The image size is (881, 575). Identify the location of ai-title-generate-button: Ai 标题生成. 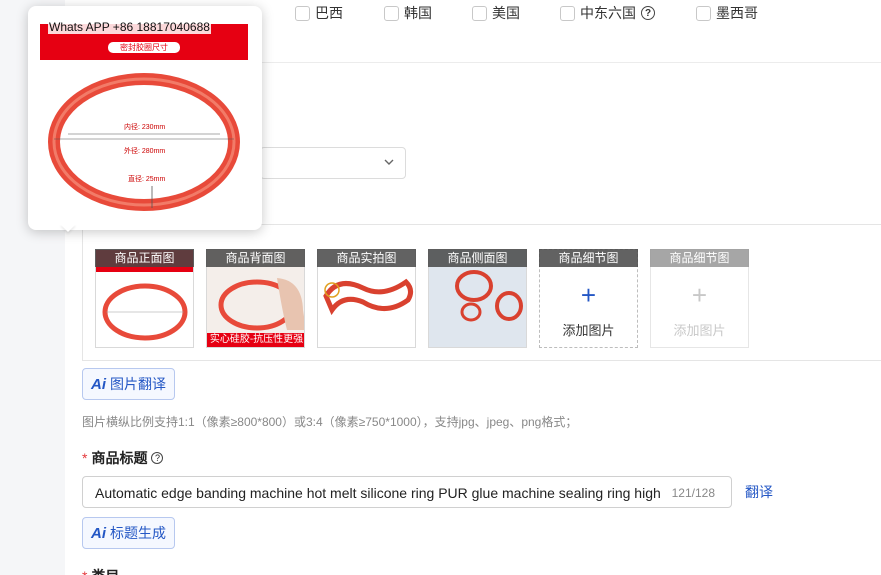
(128, 533).